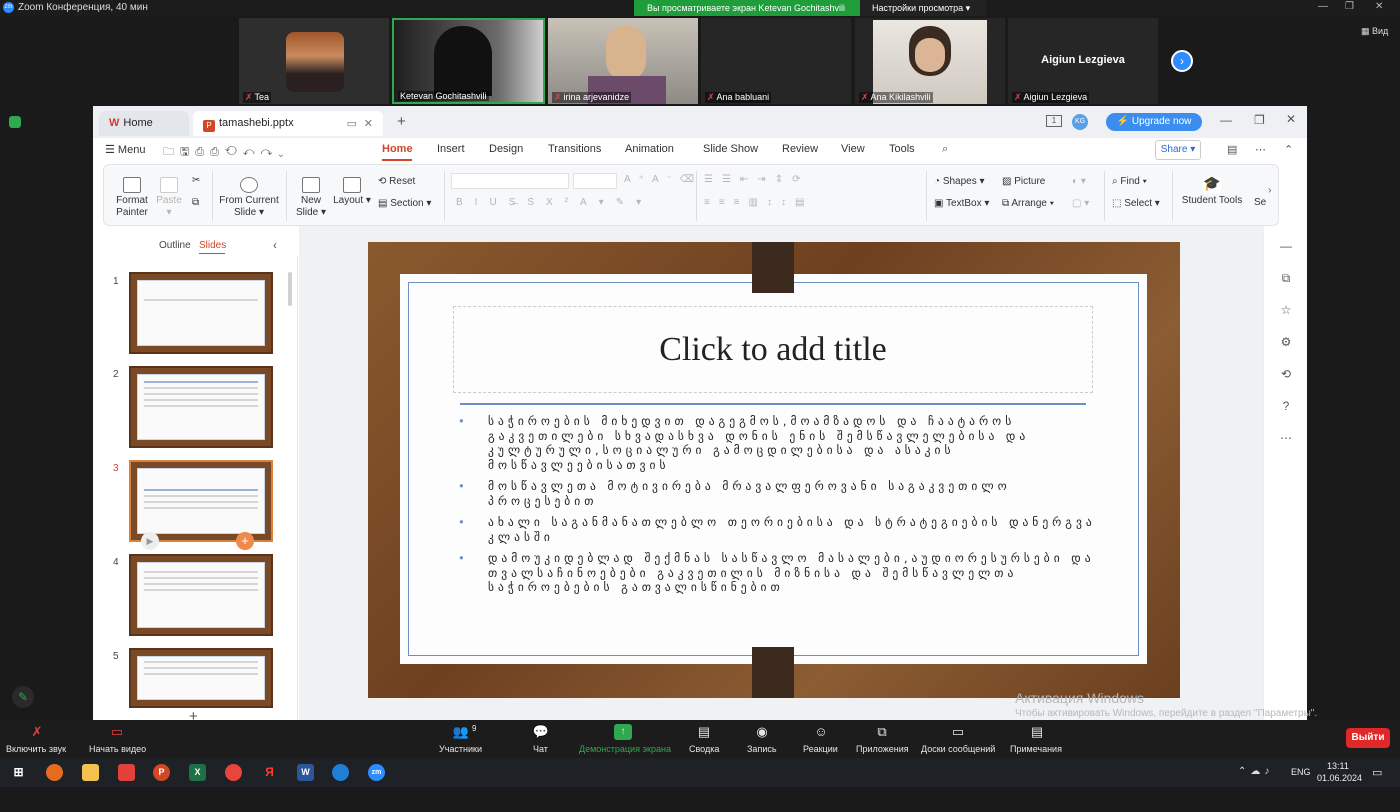 The height and width of the screenshot is (812, 1400). Describe the element at coordinates (800, 149) in the screenshot. I see `tab-review: Review` at that location.